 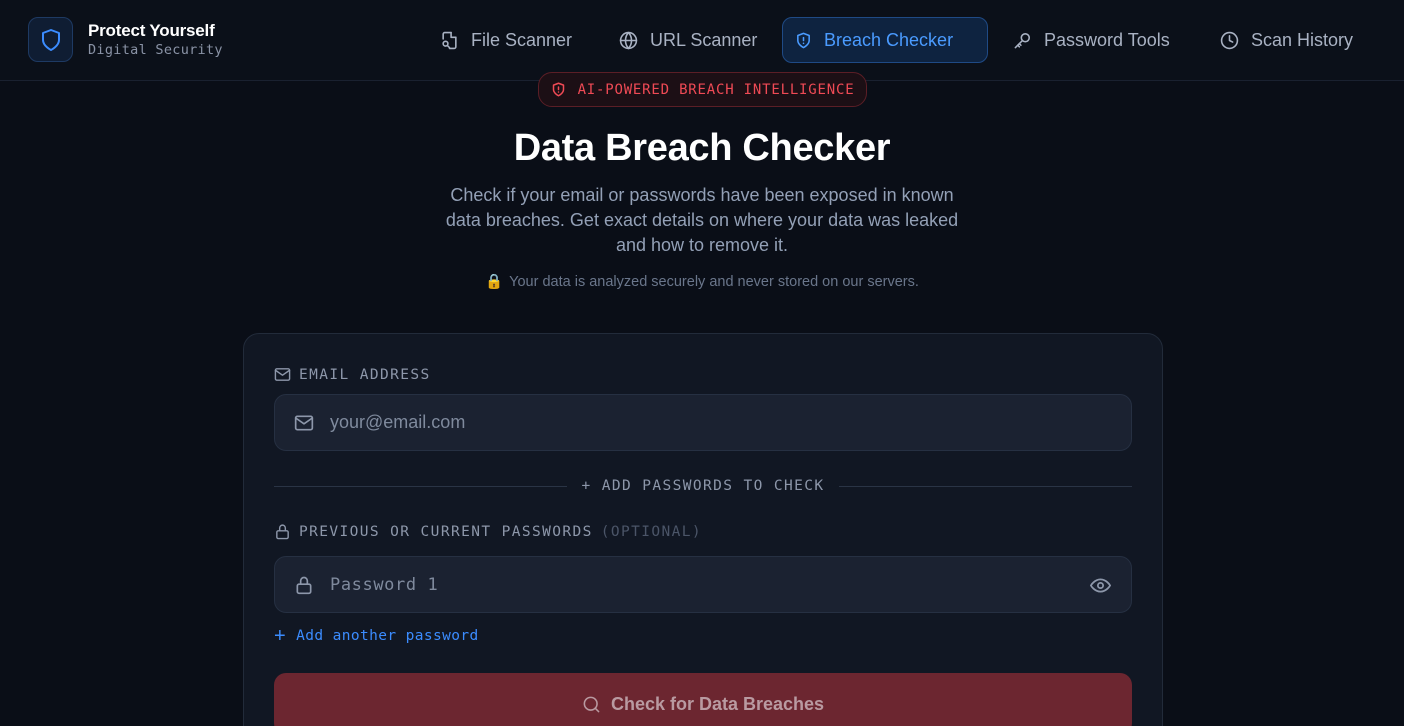 I want to click on nav-file-scanner: File Scanner, so click(x=506, y=40).